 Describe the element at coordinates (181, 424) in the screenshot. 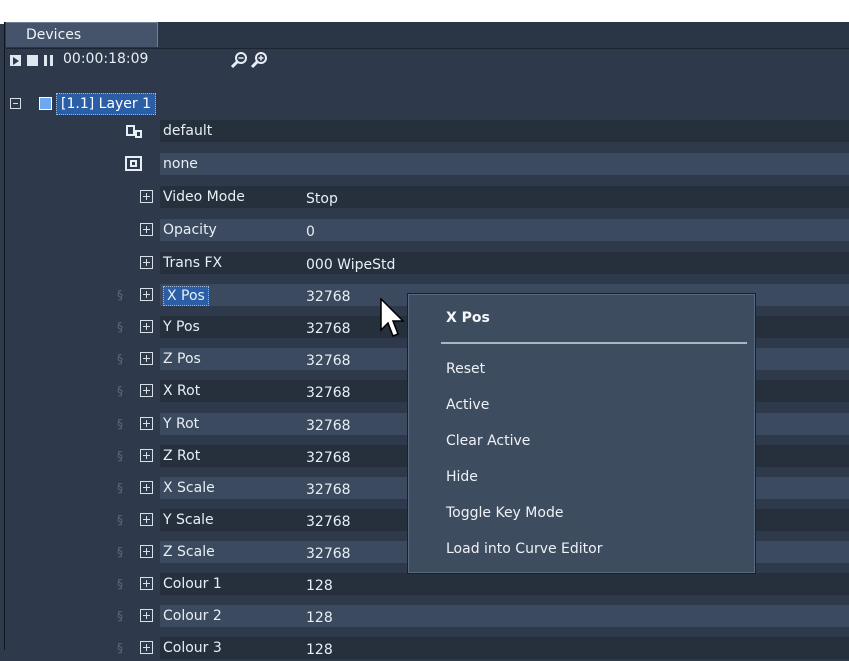

I see `param-name-y-rot: Y Rot` at that location.